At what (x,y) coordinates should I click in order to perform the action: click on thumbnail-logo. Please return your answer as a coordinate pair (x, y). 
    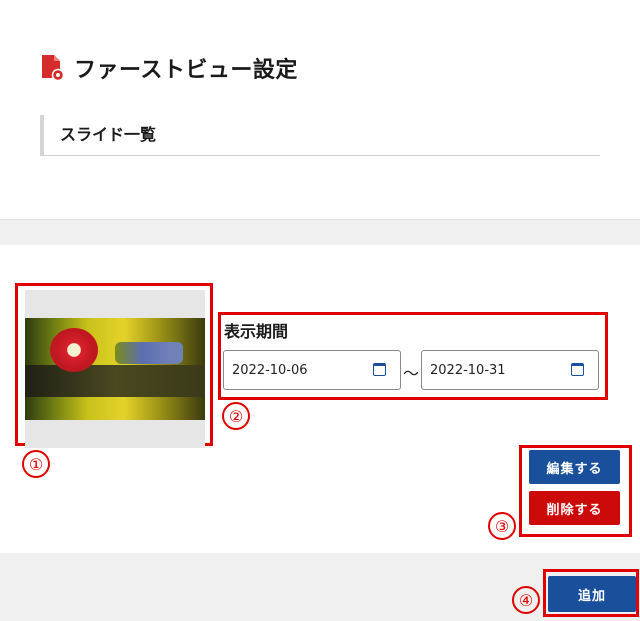
    Looking at the image, I should click on (74, 350).